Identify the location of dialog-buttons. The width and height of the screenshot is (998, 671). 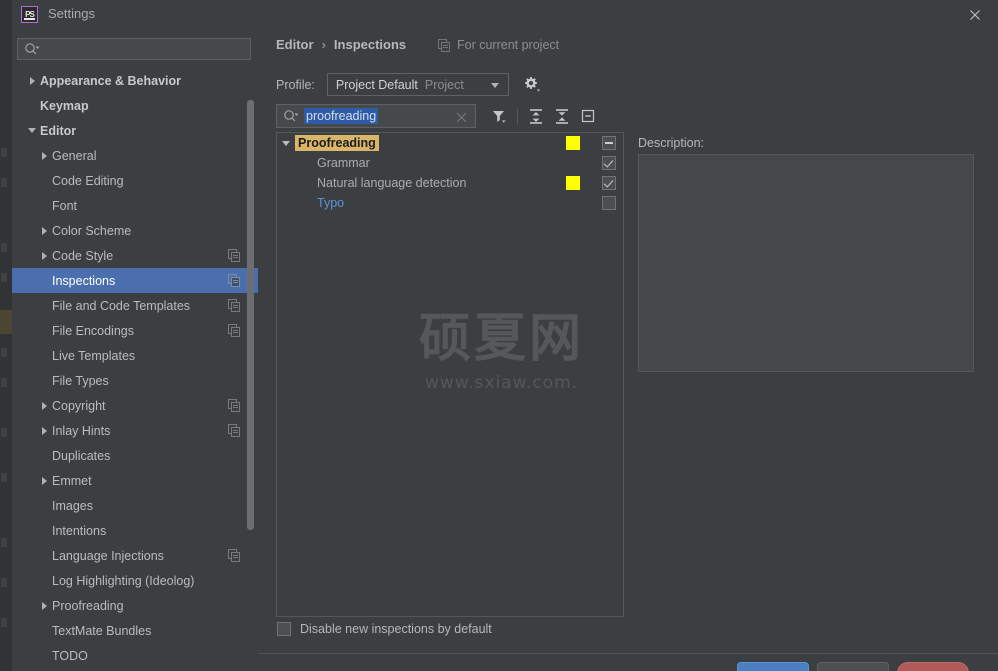
(499, 666).